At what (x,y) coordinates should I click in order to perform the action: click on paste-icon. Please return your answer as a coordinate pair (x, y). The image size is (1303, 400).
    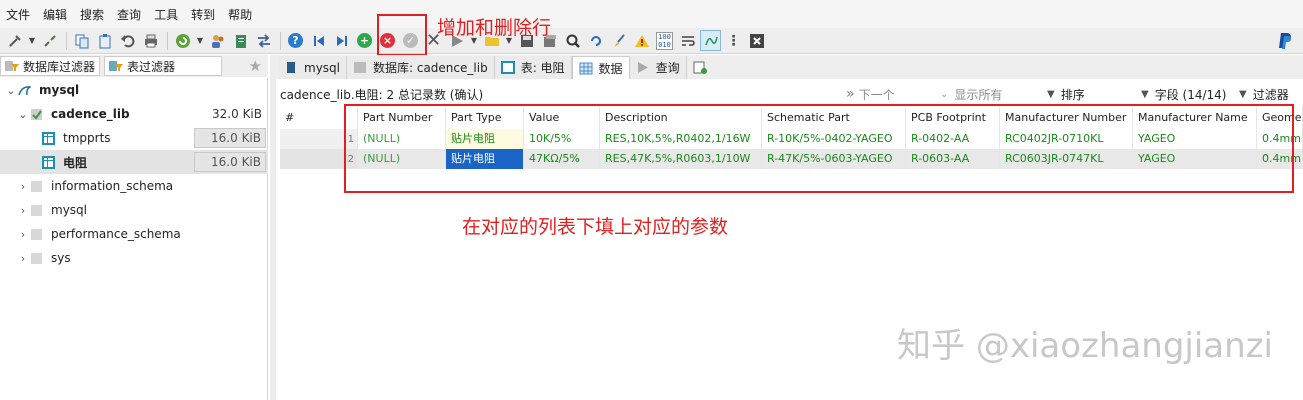
    Looking at the image, I should click on (104, 40).